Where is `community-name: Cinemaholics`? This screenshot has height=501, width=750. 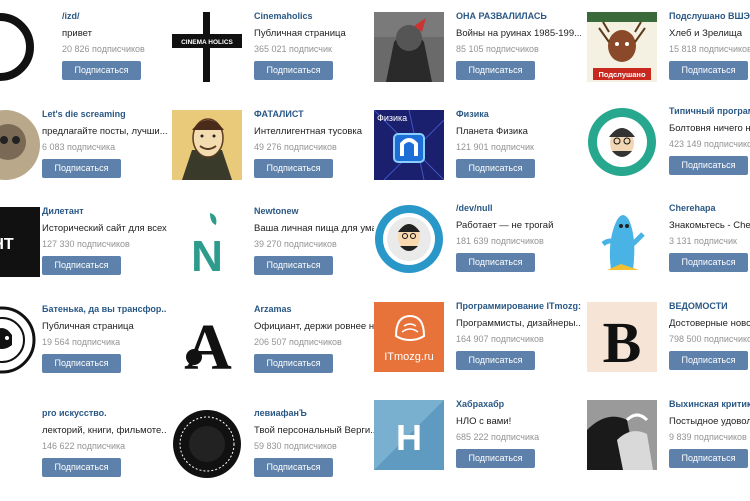
community-name: Cinemaholics is located at coordinates (316, 16).